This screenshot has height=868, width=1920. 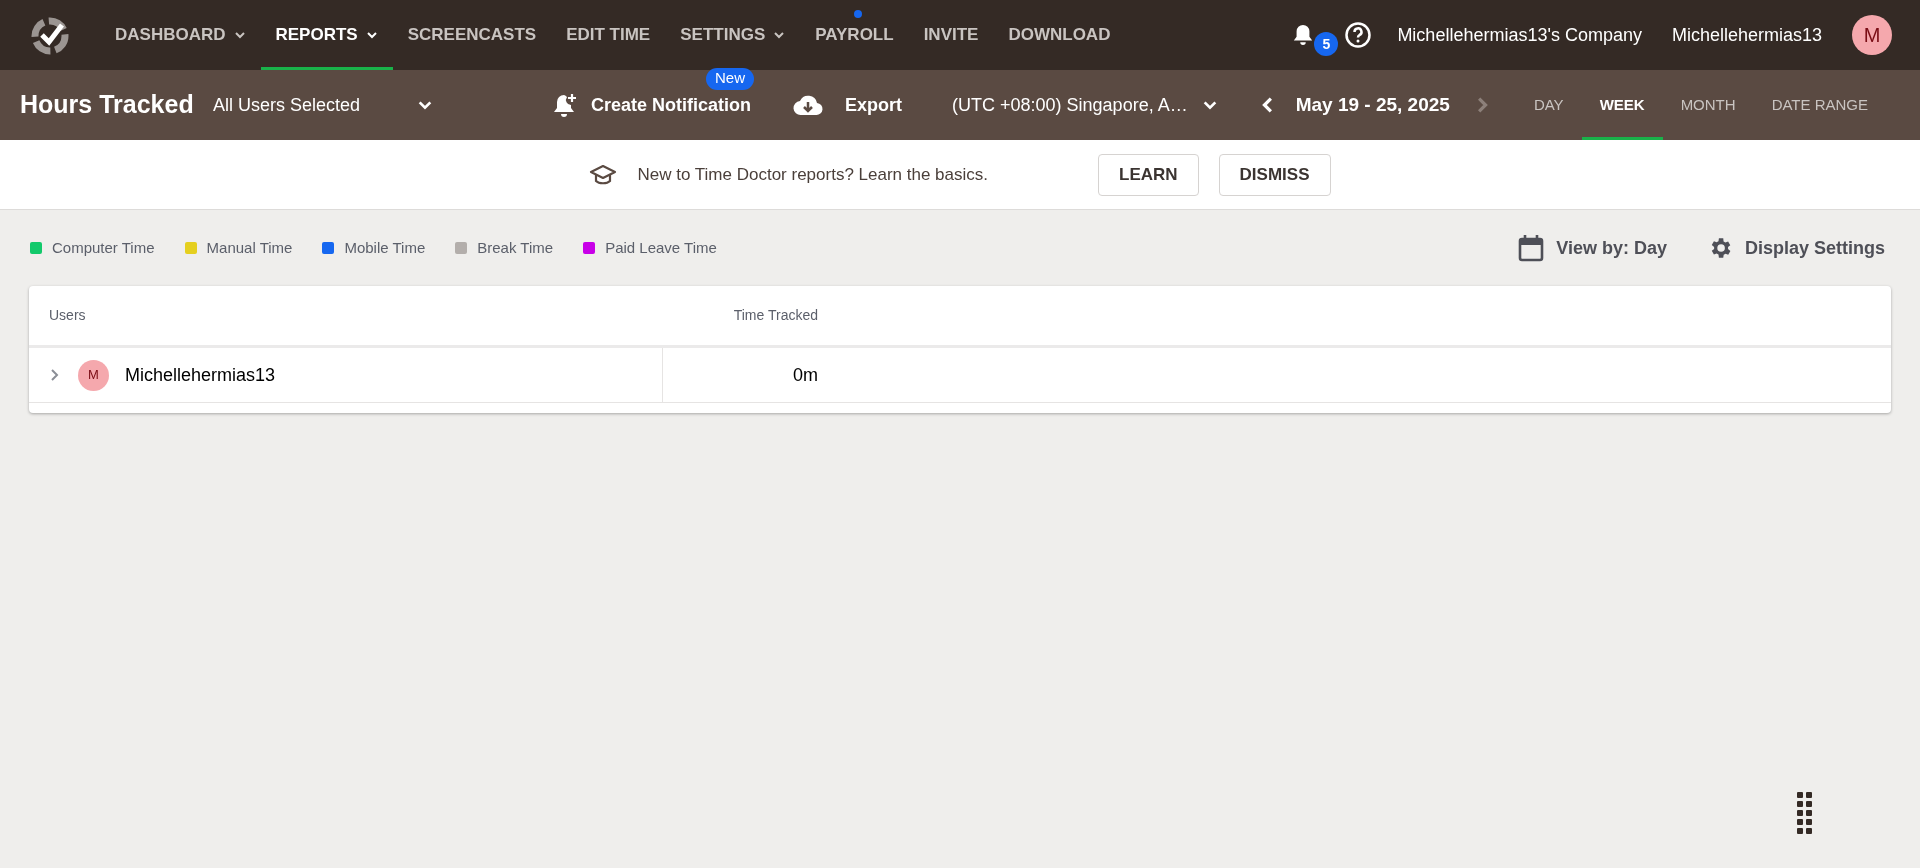 What do you see at coordinates (733, 35) in the screenshot?
I see `nav-tab: SETTINGS` at bounding box center [733, 35].